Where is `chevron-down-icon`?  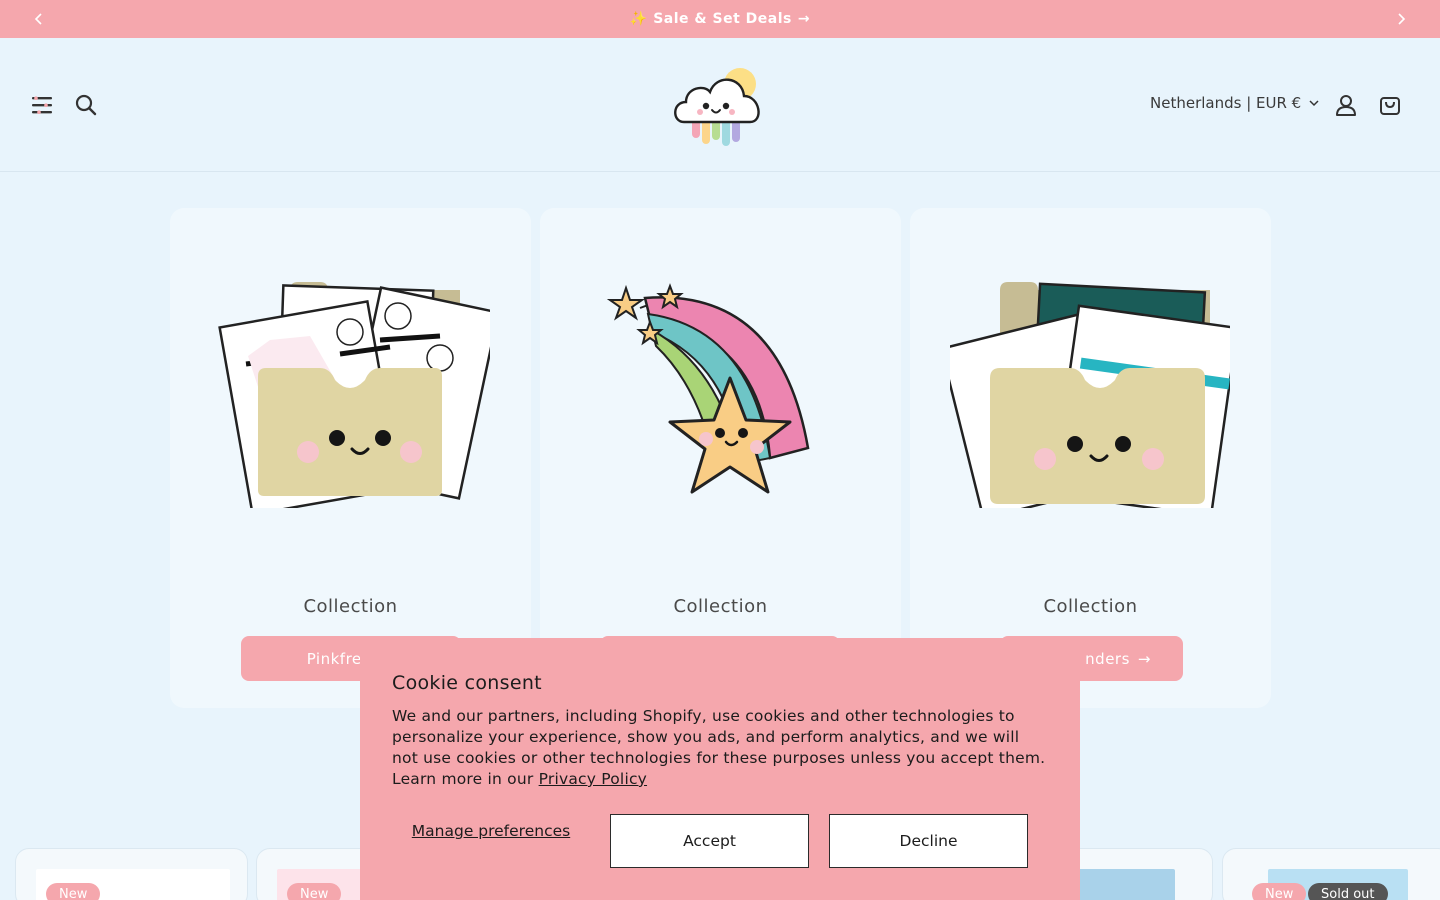 chevron-down-icon is located at coordinates (1314, 102).